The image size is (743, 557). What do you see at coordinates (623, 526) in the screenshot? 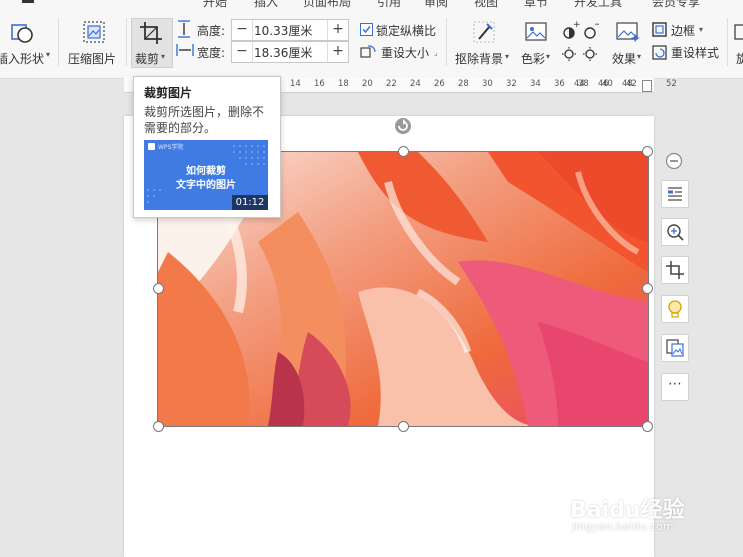
I see `watermark-url: jingyan.baidu.com` at bounding box center [623, 526].